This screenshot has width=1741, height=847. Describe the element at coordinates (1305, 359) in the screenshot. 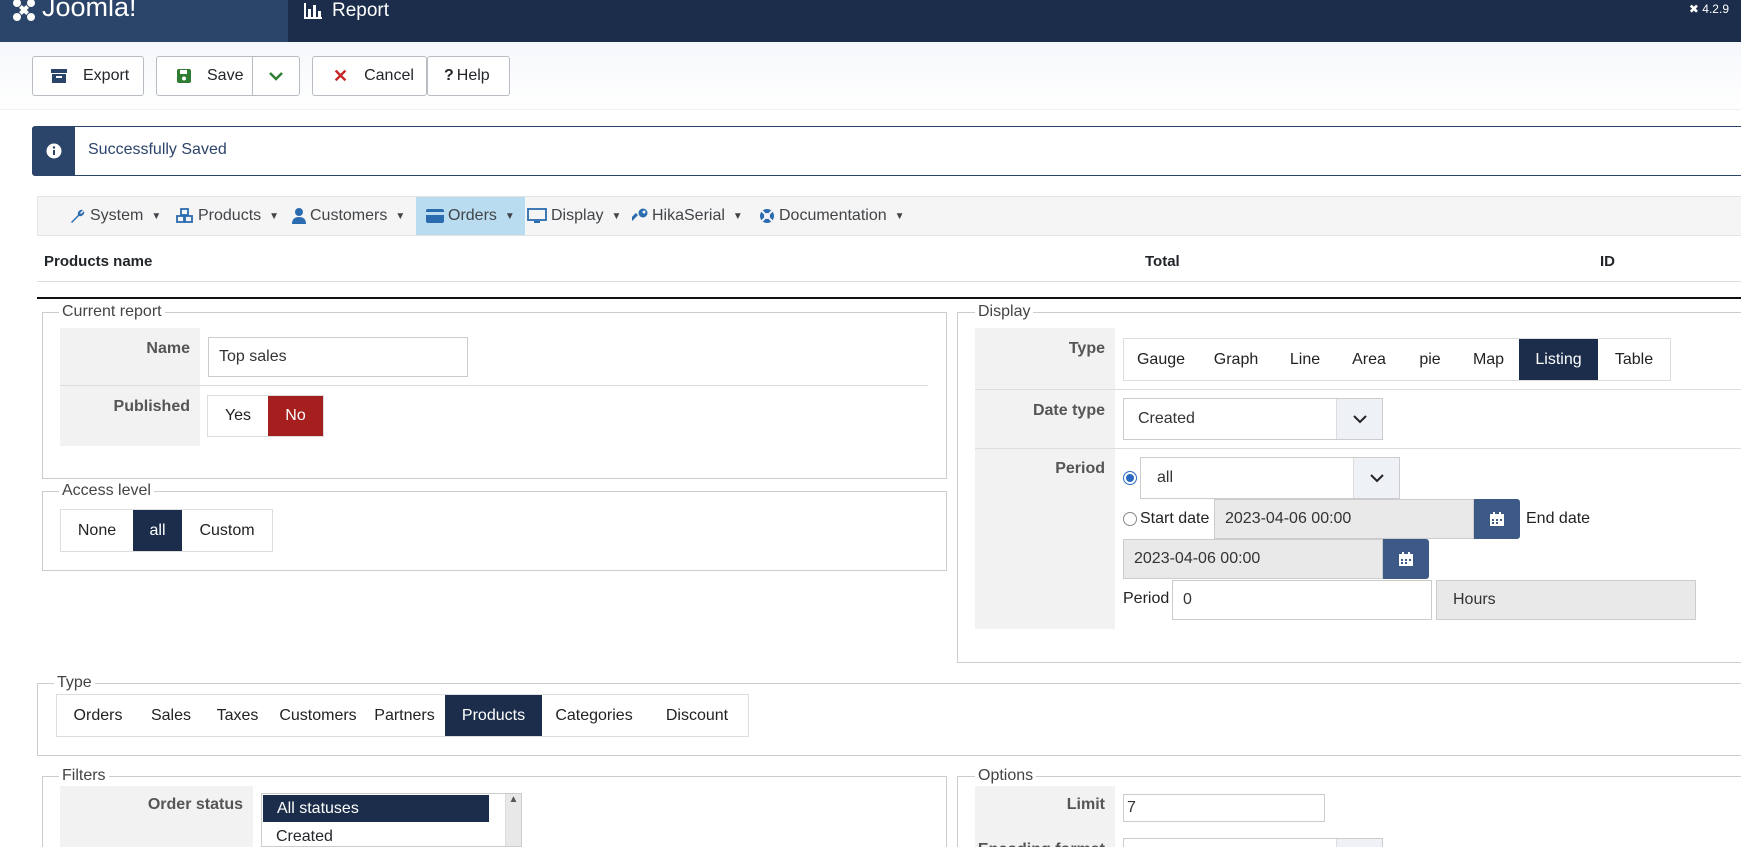

I see `type-line: Line` at that location.